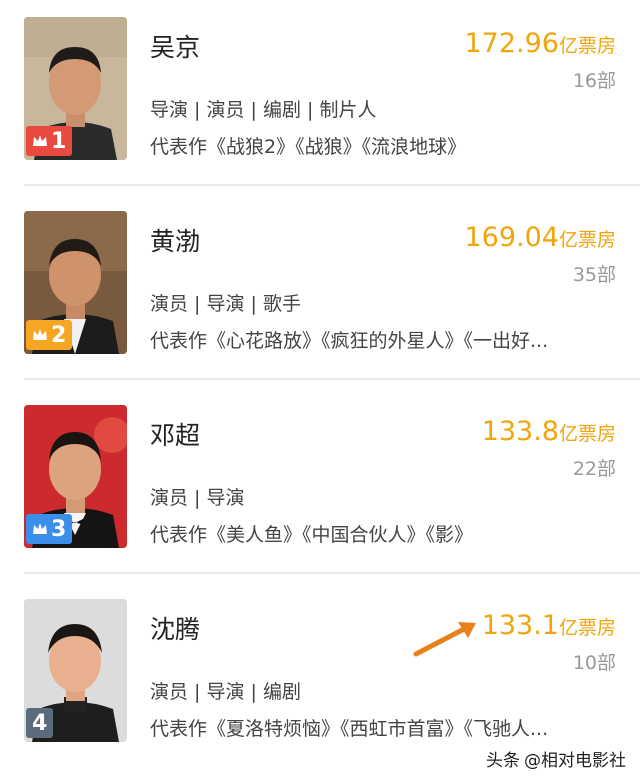  What do you see at coordinates (75, 670) in the screenshot?
I see `avatar: 4` at bounding box center [75, 670].